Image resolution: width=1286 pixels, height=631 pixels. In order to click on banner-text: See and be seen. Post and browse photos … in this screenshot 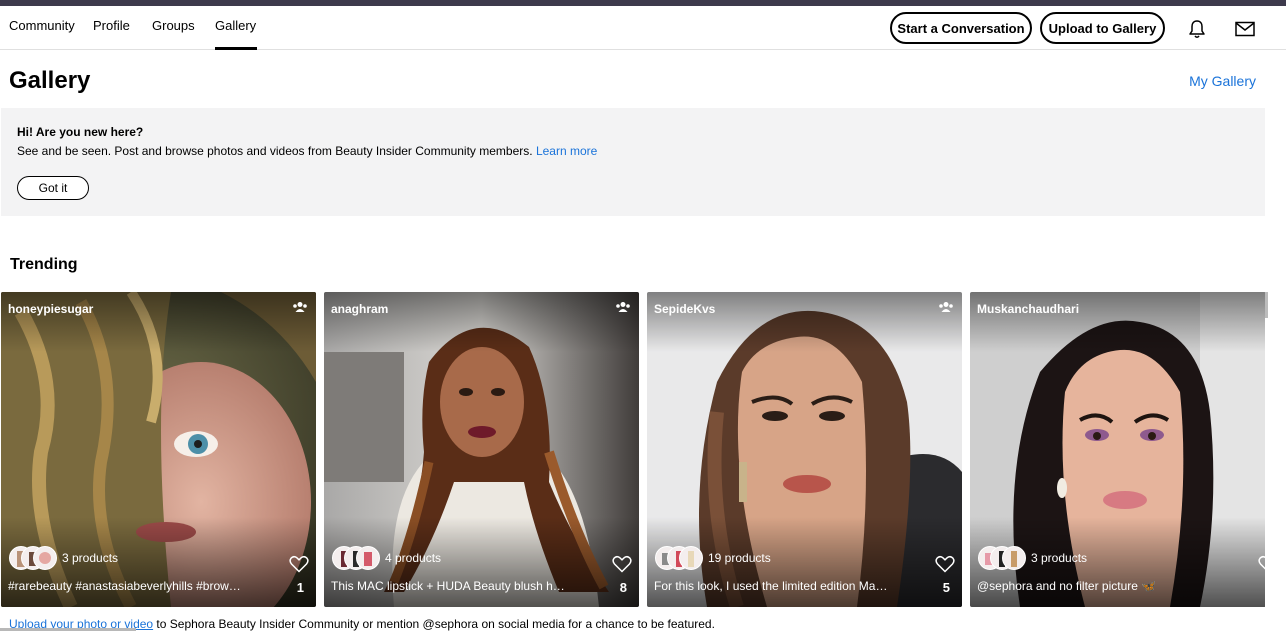, I will do `click(307, 151)`.